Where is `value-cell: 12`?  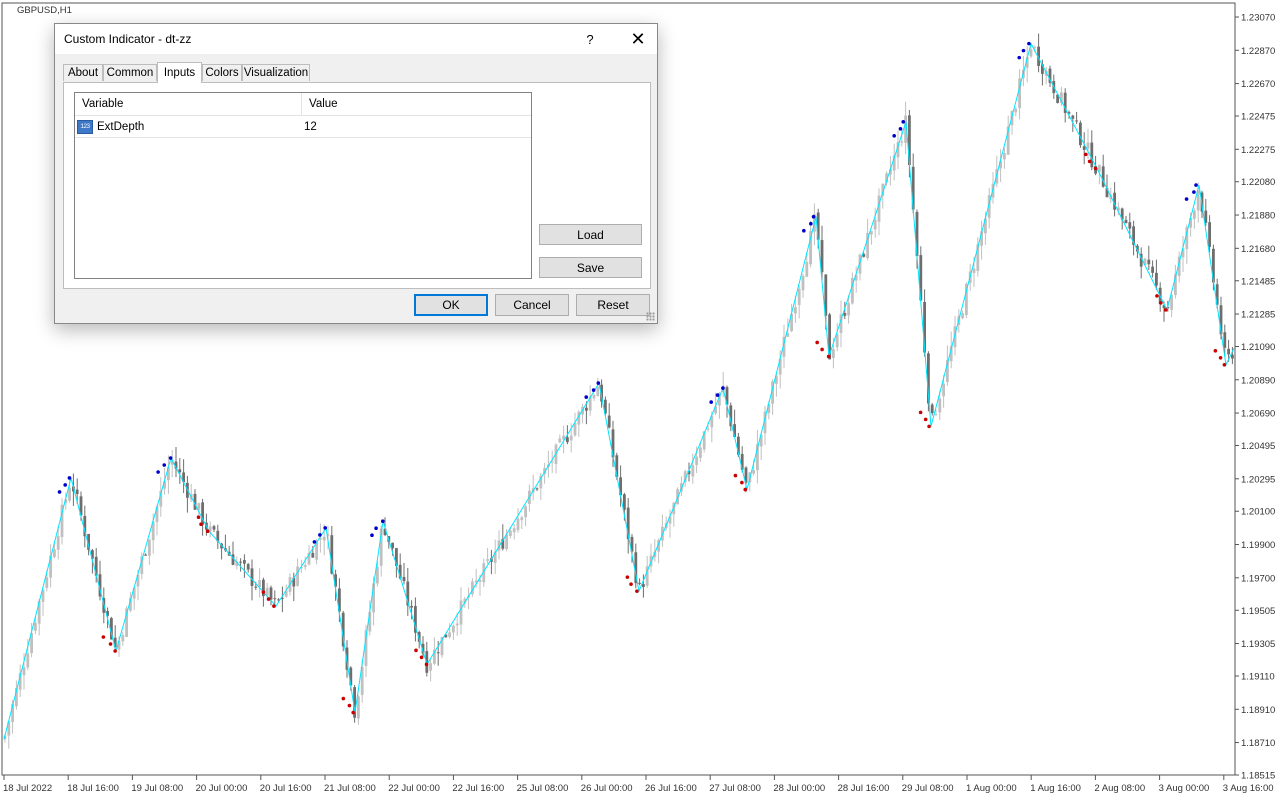 value-cell: 12 is located at coordinates (417, 126).